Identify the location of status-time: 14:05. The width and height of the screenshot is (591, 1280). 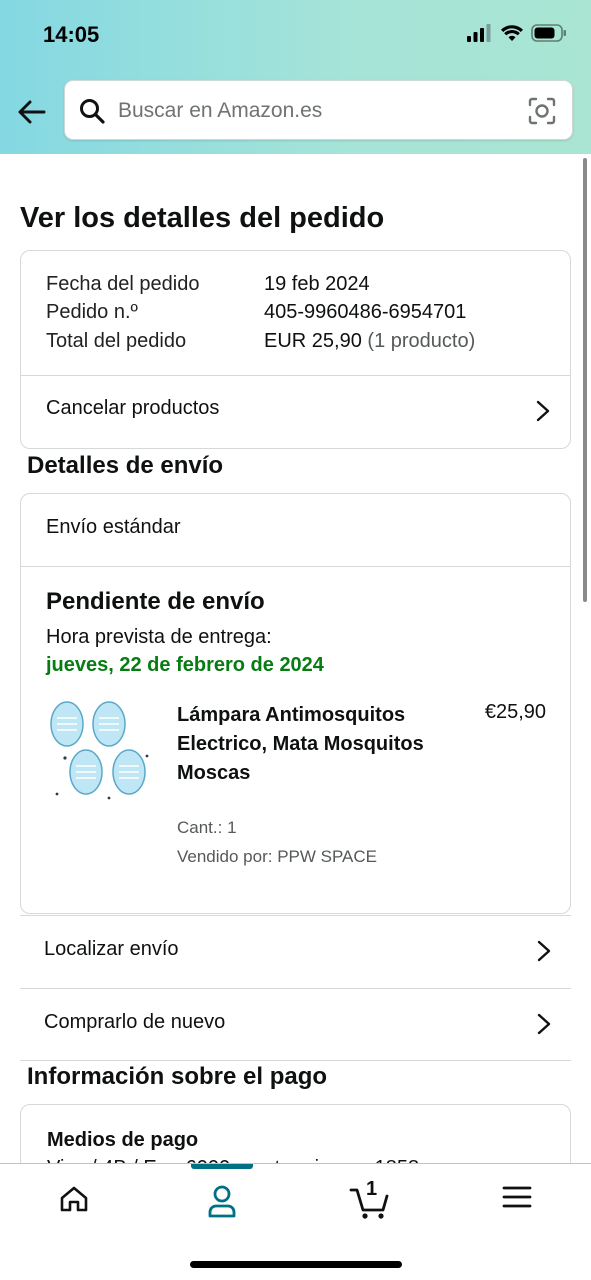
(71, 34).